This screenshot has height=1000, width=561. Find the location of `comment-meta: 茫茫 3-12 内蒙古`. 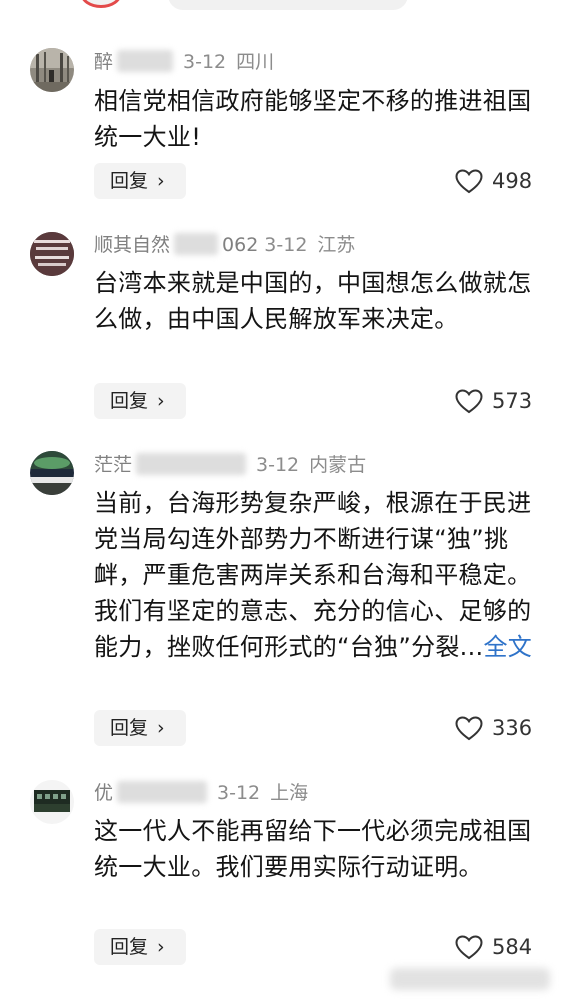

comment-meta: 茫茫 3-12 内蒙古 is located at coordinates (230, 465).